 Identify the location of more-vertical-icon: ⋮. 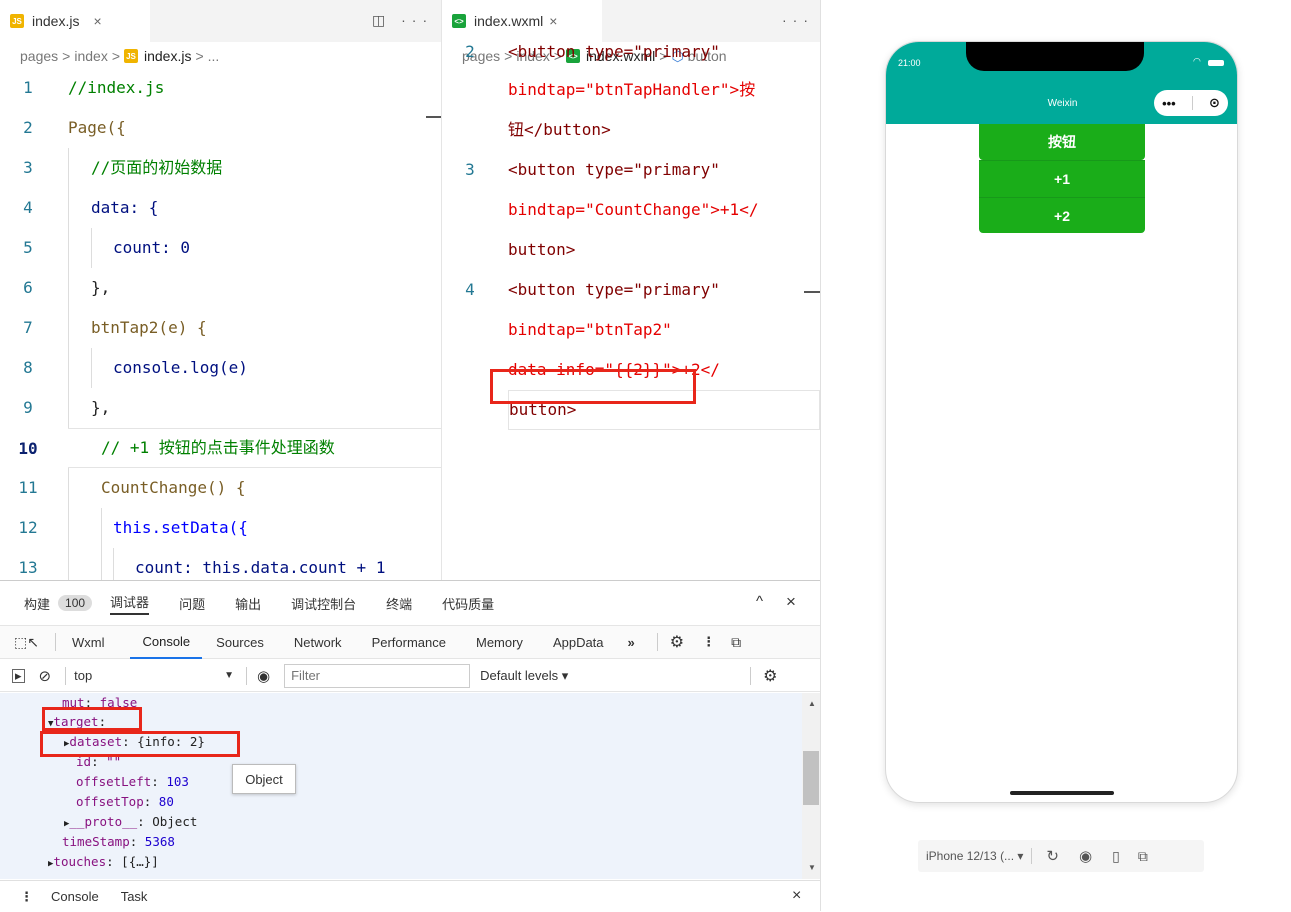
(708, 642).